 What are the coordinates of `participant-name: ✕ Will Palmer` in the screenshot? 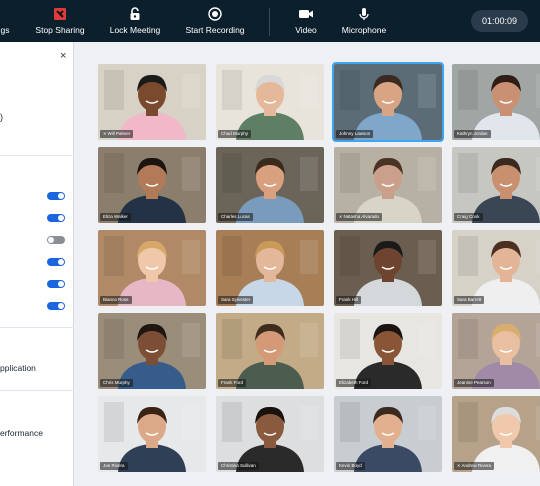 It's located at (117, 134).